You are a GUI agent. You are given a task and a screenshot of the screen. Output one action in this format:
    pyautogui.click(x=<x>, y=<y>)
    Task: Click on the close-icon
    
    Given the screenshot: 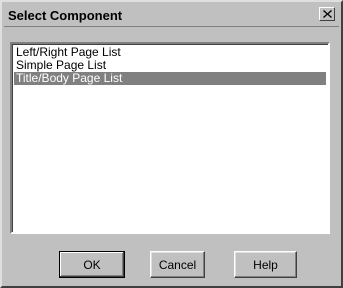 What is the action you would take?
    pyautogui.click(x=327, y=14)
    